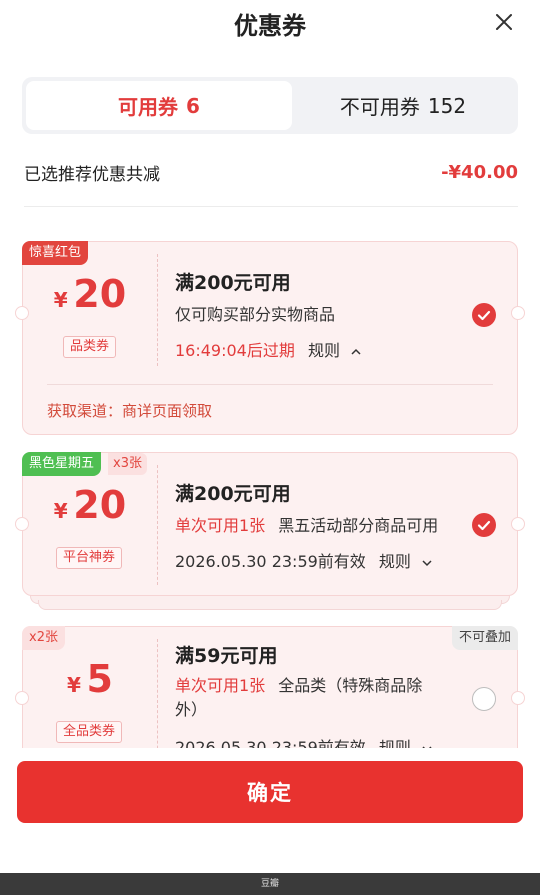 The width and height of the screenshot is (540, 895). What do you see at coordinates (55, 253) in the screenshot?
I see `coupon-tag: 惊喜红包` at bounding box center [55, 253].